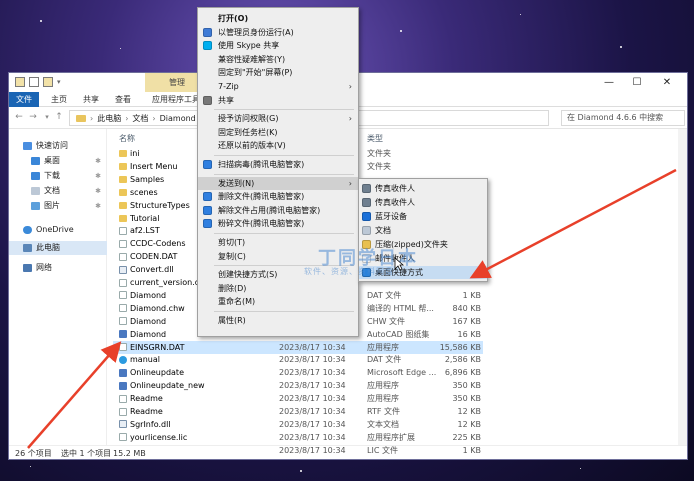 This screenshot has height=481, width=694. What do you see at coordinates (123, 99) in the screenshot?
I see `tab-view: 查看` at bounding box center [123, 99].